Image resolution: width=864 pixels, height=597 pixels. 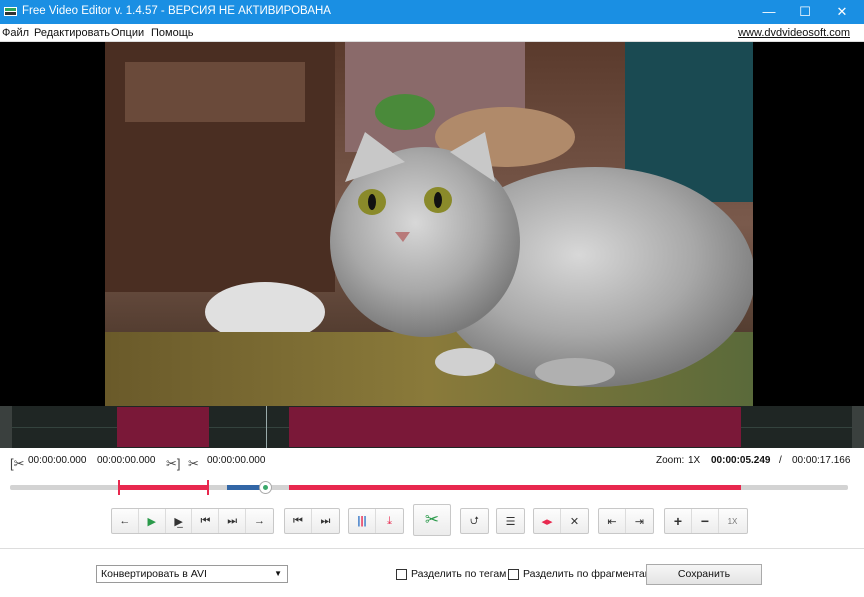 I want to click on split-by-tags-checkbox: Разделить по тегам, so click(x=451, y=574).